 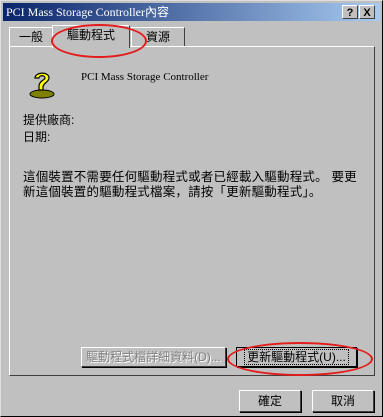 What do you see at coordinates (145, 77) in the screenshot?
I see `device-name: PCI Mass Storage Controller` at bounding box center [145, 77].